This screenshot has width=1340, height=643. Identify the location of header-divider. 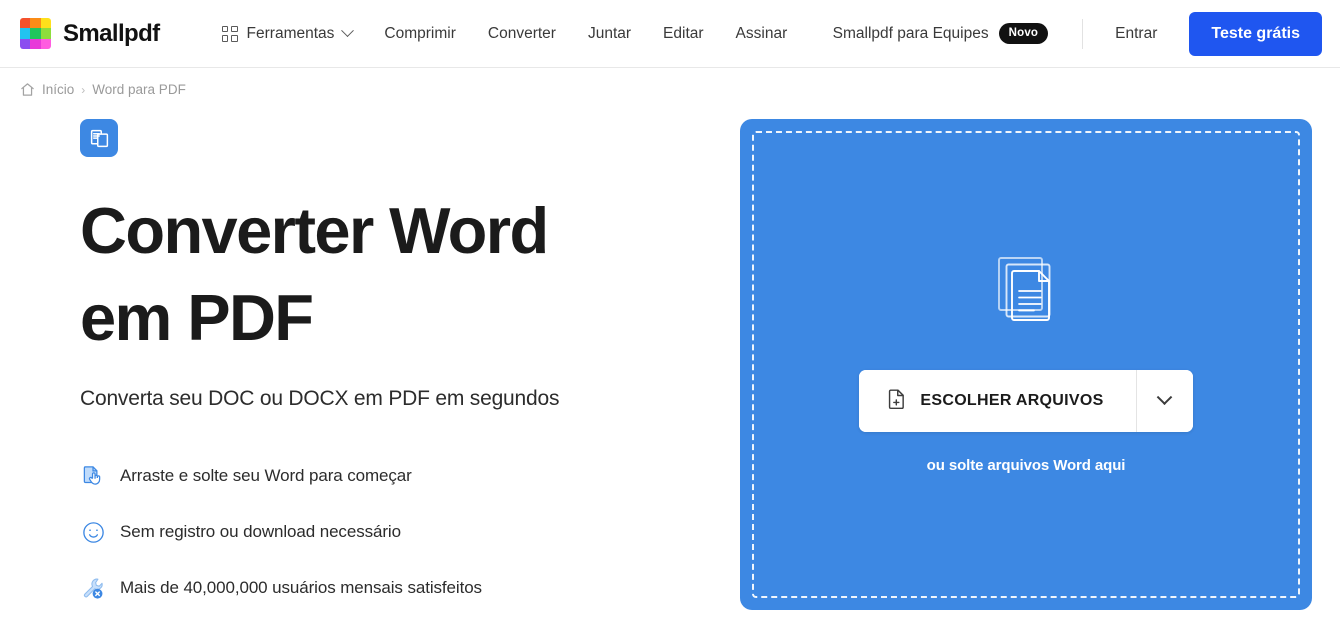
(1083, 33).